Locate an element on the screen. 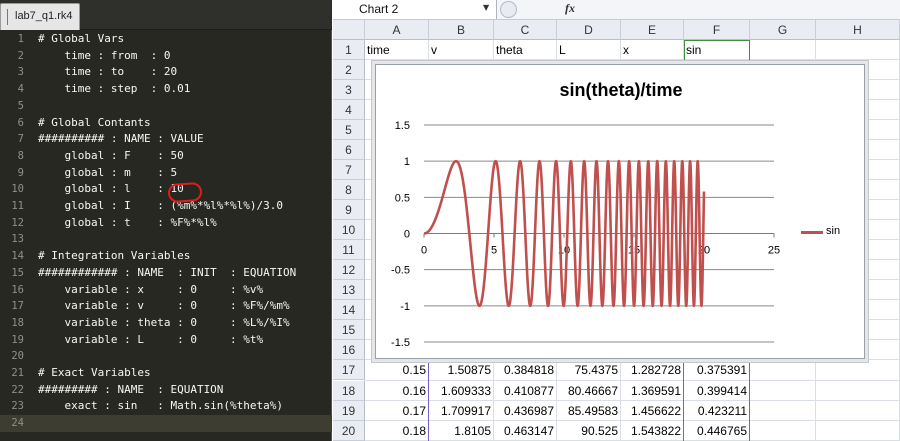 This screenshot has height=441, width=900. formula-bar-handle is located at coordinates (508, 9).